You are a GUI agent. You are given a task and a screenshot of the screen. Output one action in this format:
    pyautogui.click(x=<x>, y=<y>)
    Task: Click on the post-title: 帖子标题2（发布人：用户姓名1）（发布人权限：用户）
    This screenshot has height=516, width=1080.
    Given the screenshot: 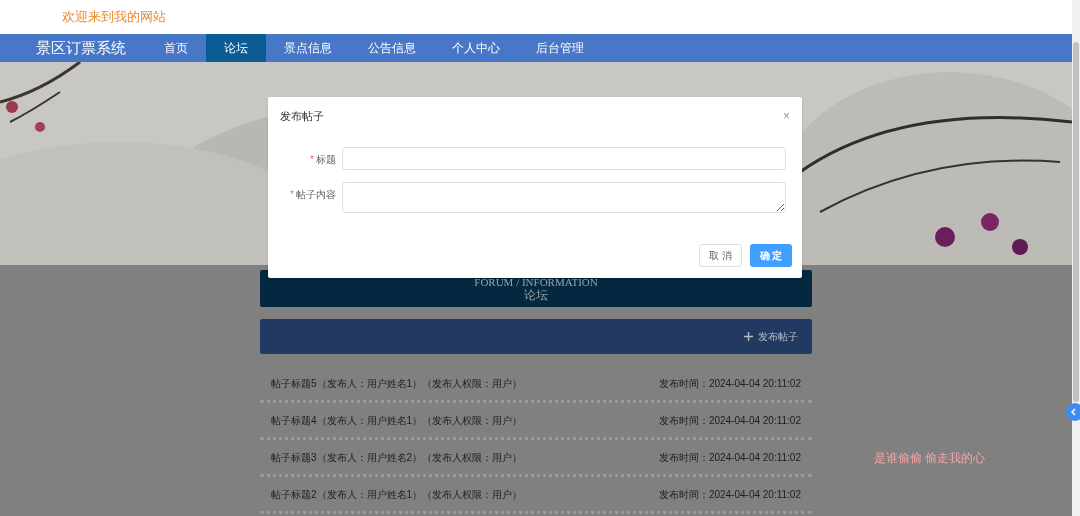 What is the action you would take?
    pyautogui.click(x=397, y=494)
    